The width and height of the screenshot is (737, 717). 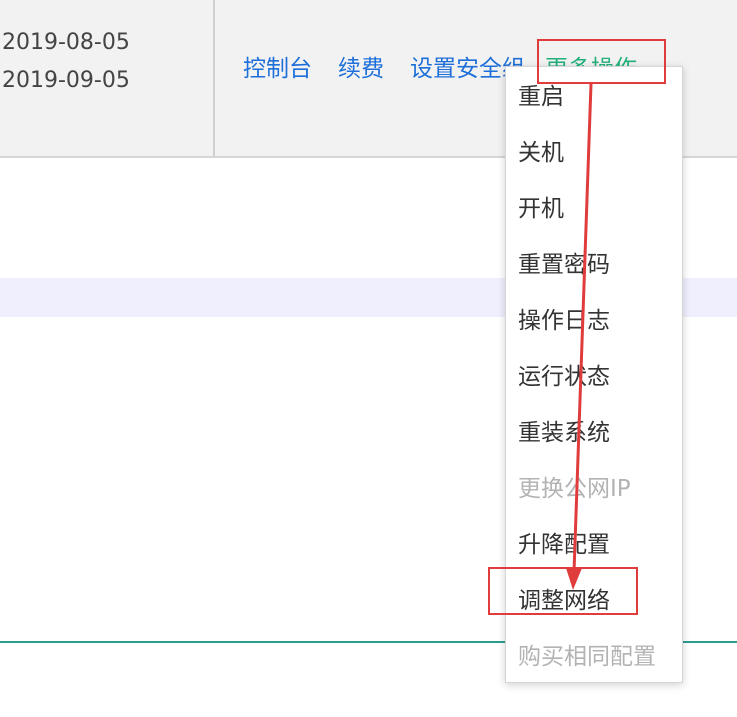 What do you see at coordinates (66, 80) in the screenshot?
I see `end-date: 2019-09-05` at bounding box center [66, 80].